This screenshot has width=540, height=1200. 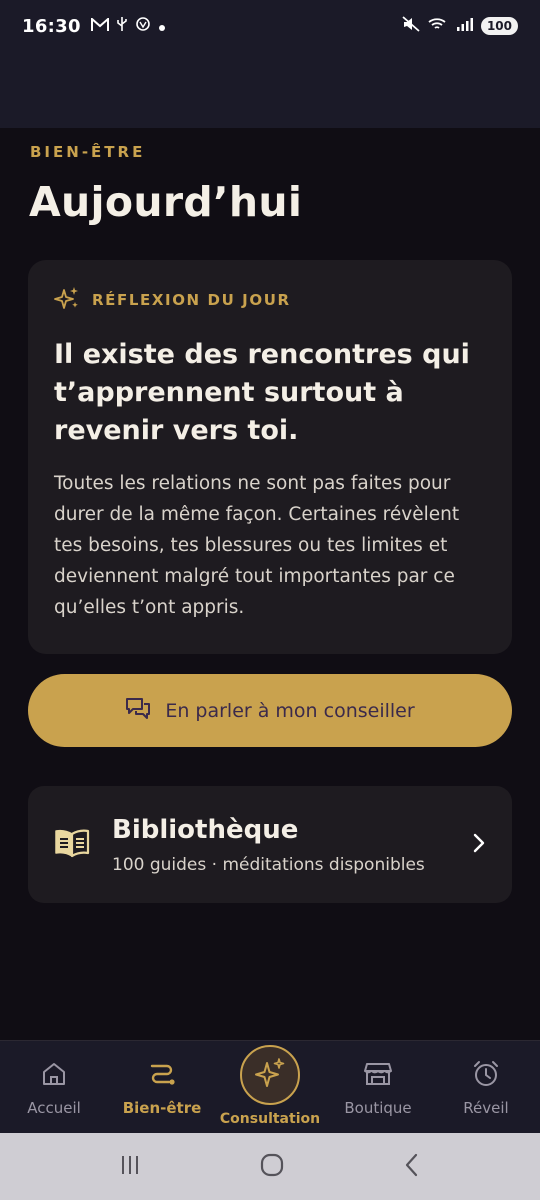 What do you see at coordinates (138, 711) in the screenshot?
I see `chat-icon` at bounding box center [138, 711].